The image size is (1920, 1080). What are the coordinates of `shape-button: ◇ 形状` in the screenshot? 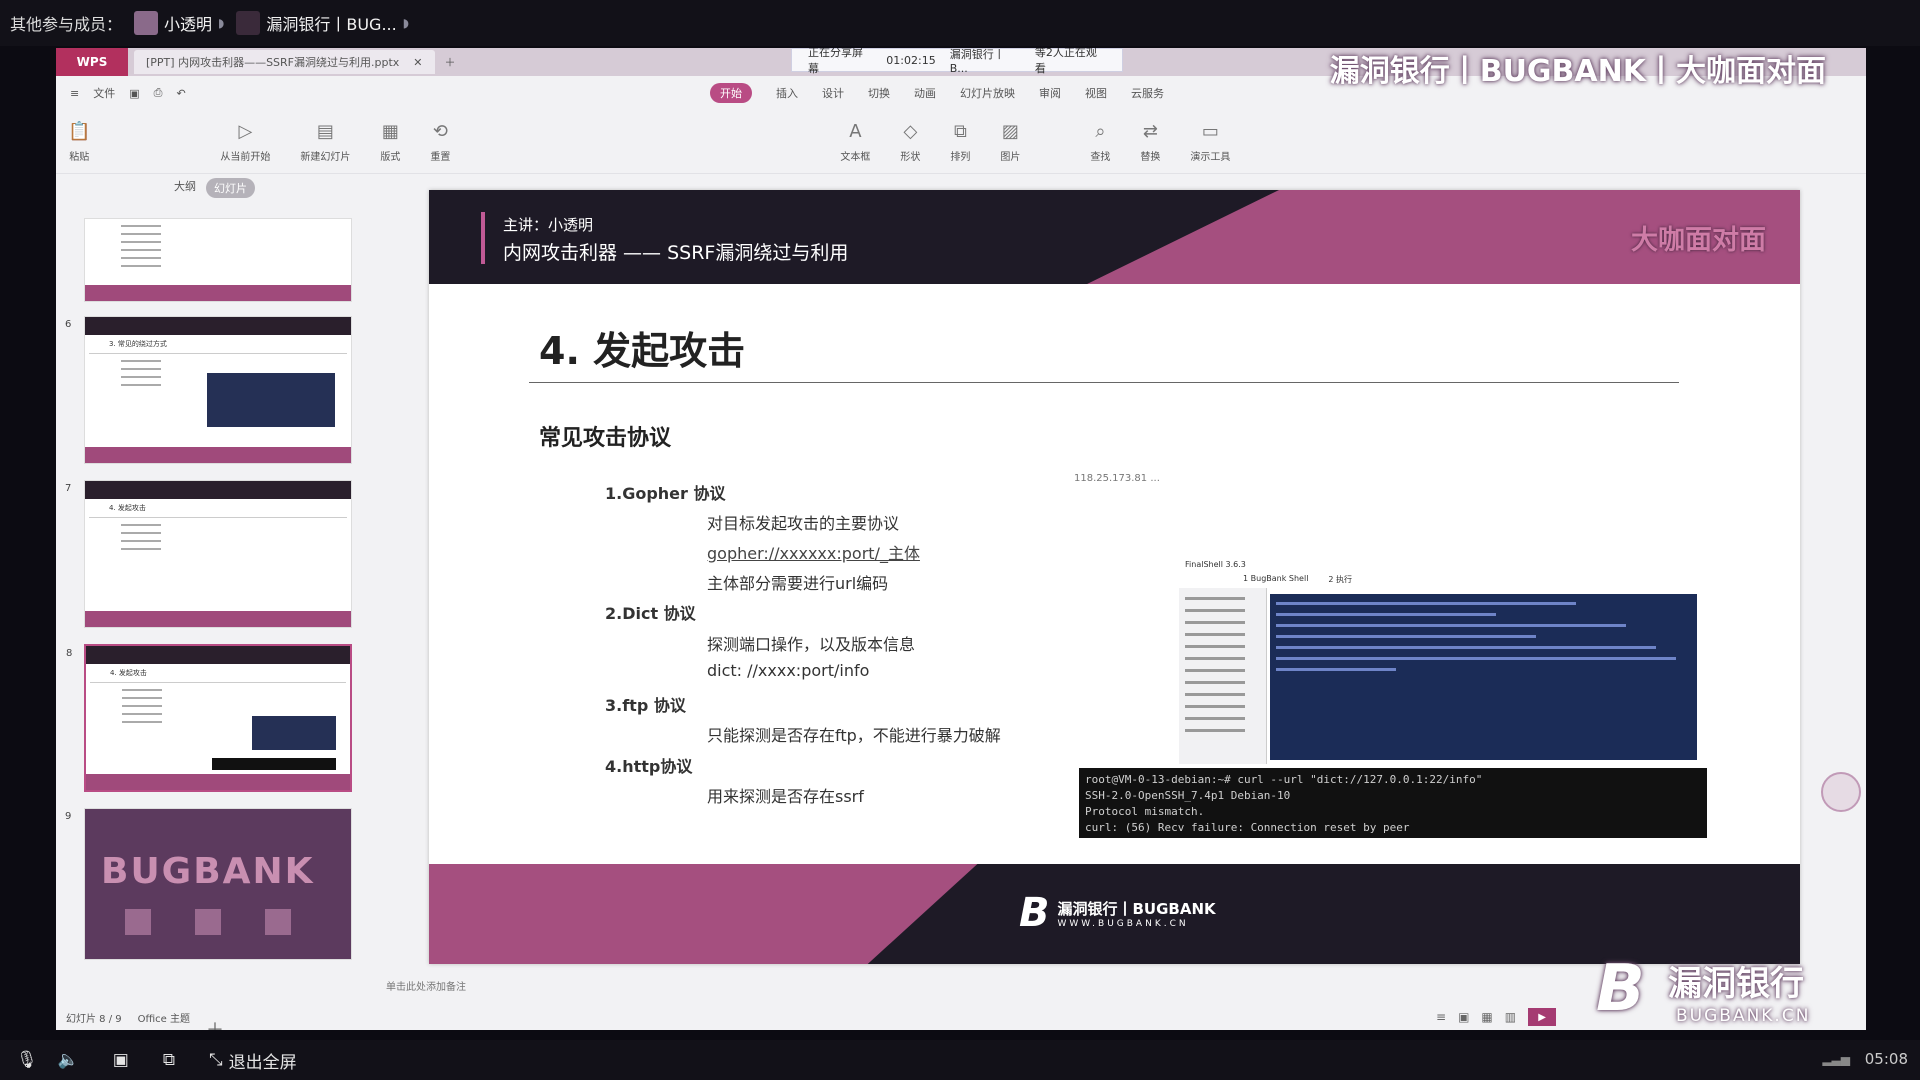 It's located at (910, 142).